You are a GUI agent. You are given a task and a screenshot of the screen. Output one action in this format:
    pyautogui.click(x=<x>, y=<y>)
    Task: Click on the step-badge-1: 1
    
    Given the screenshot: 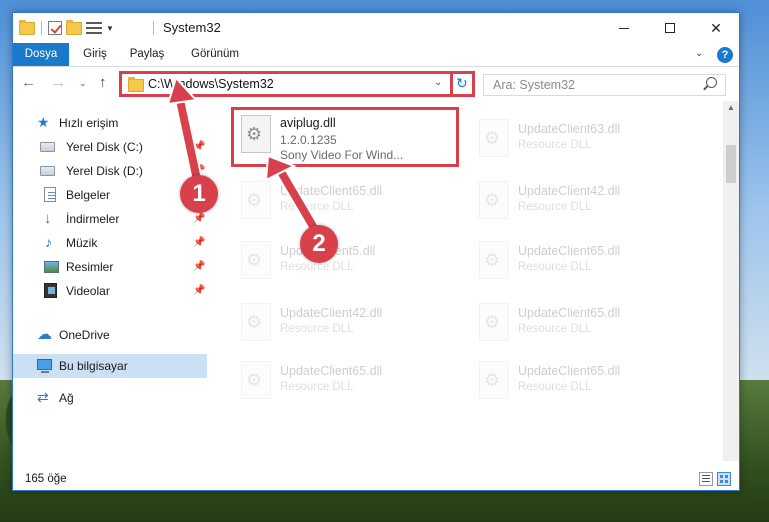 What is the action you would take?
    pyautogui.click(x=199, y=194)
    